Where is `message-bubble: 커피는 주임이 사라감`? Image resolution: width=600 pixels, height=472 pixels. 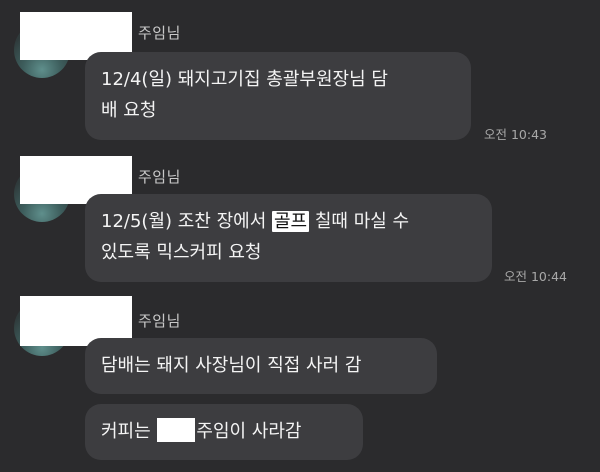 message-bubble: 커피는 주임이 사라감 is located at coordinates (224, 432).